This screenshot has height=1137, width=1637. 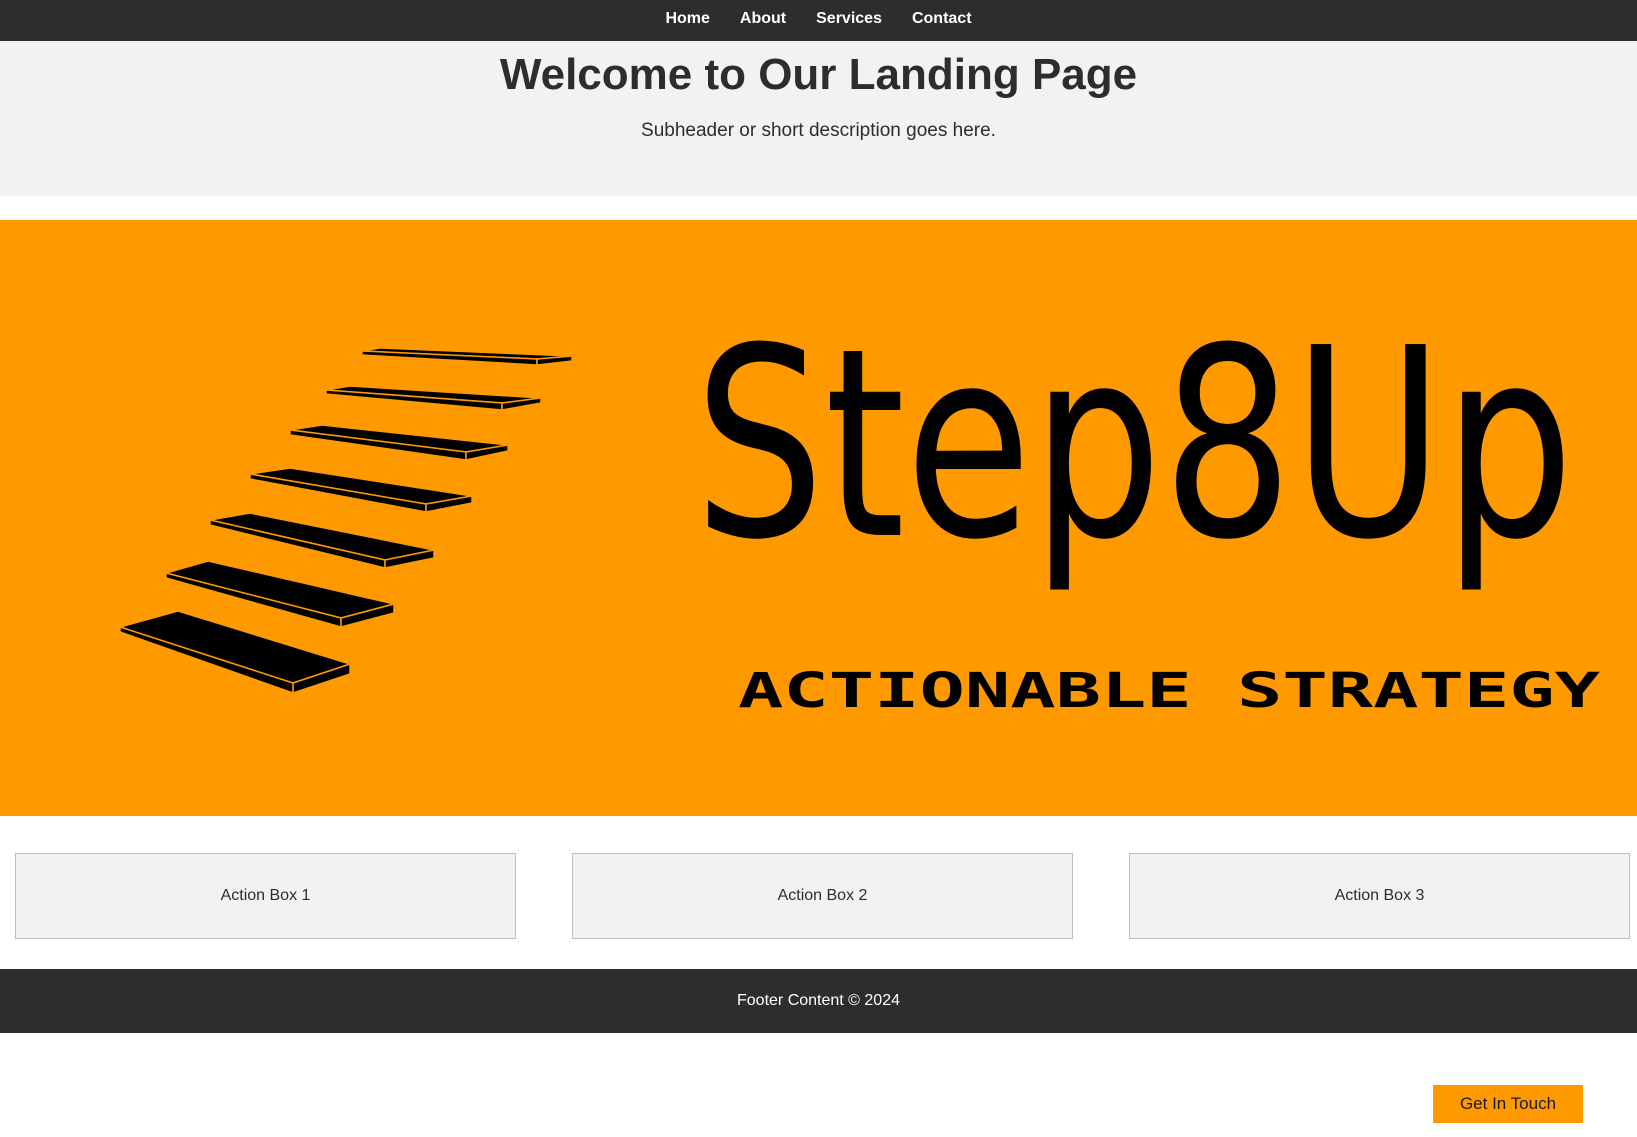 I want to click on action-boxes: Action Box 1 Action Box 2 Action Box 3, so click(x=818, y=896).